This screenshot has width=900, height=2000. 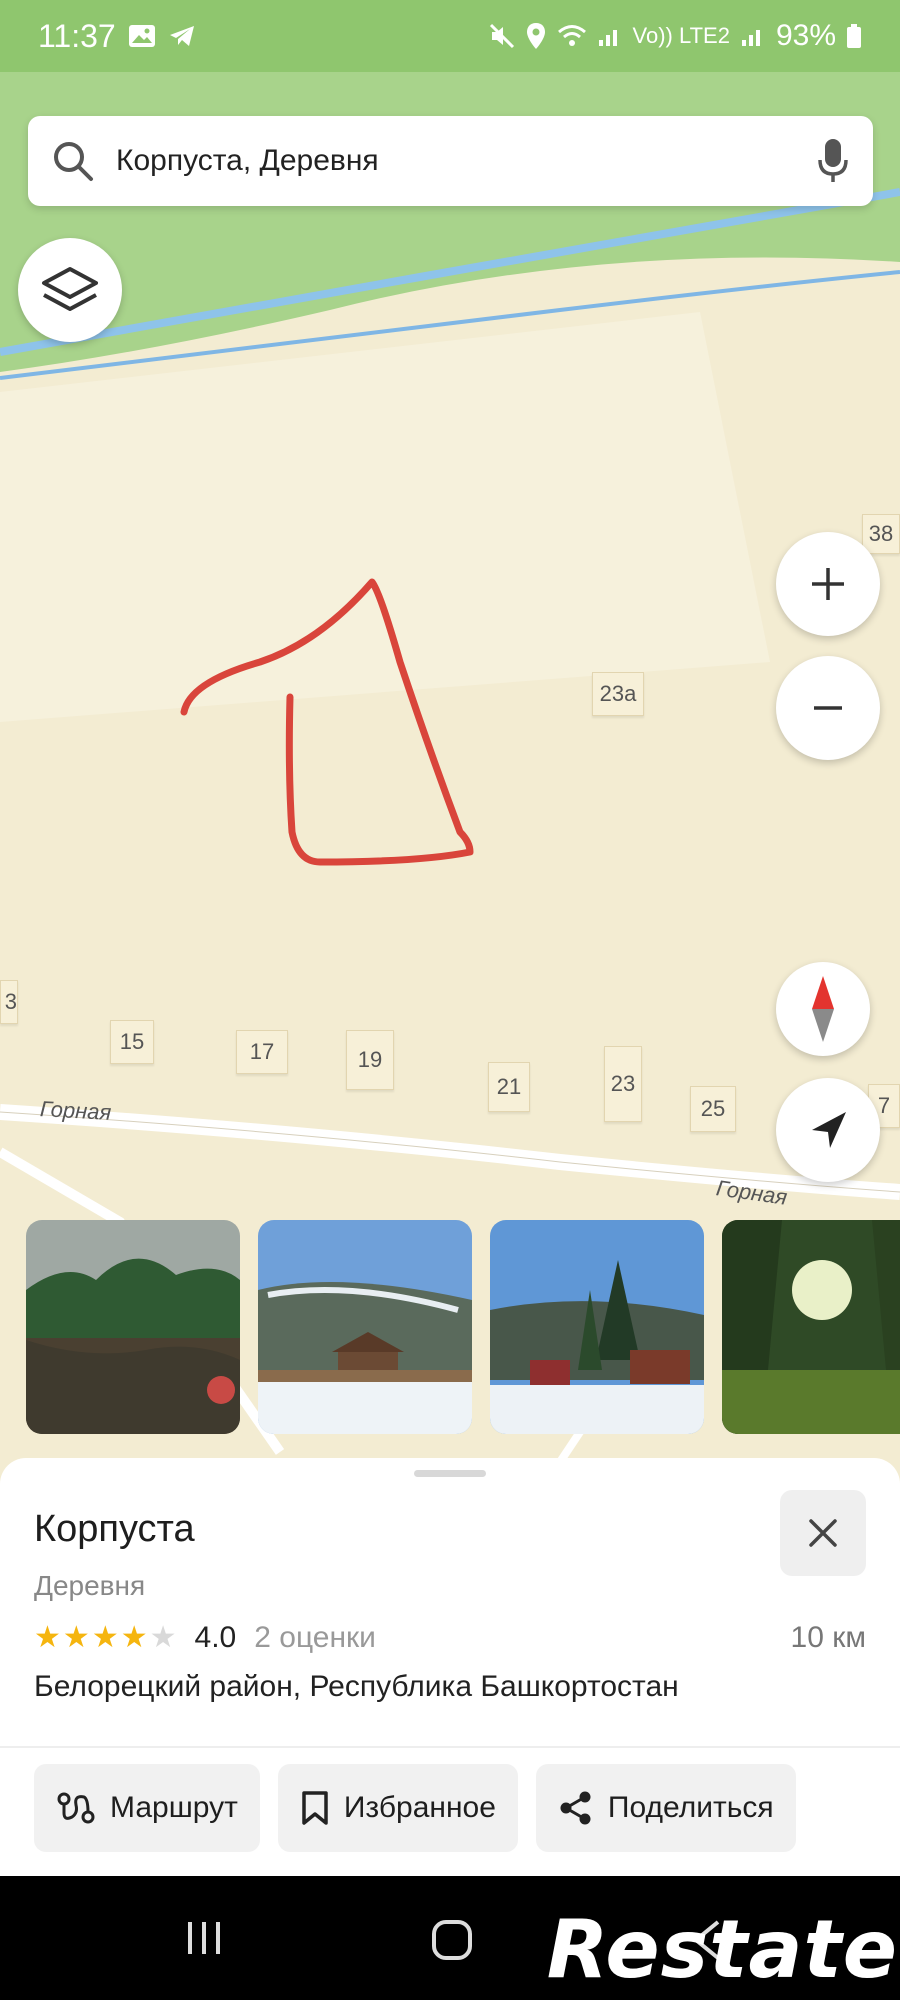 I want to click on sheet-handle, so click(x=450, y=1473).